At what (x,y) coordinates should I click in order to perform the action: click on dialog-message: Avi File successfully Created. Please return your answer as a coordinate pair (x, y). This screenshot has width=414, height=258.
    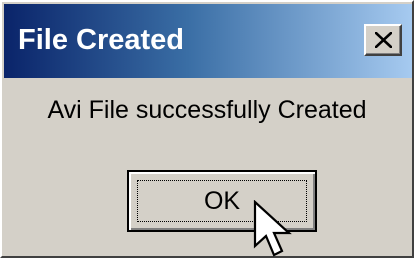
    Looking at the image, I should click on (207, 110).